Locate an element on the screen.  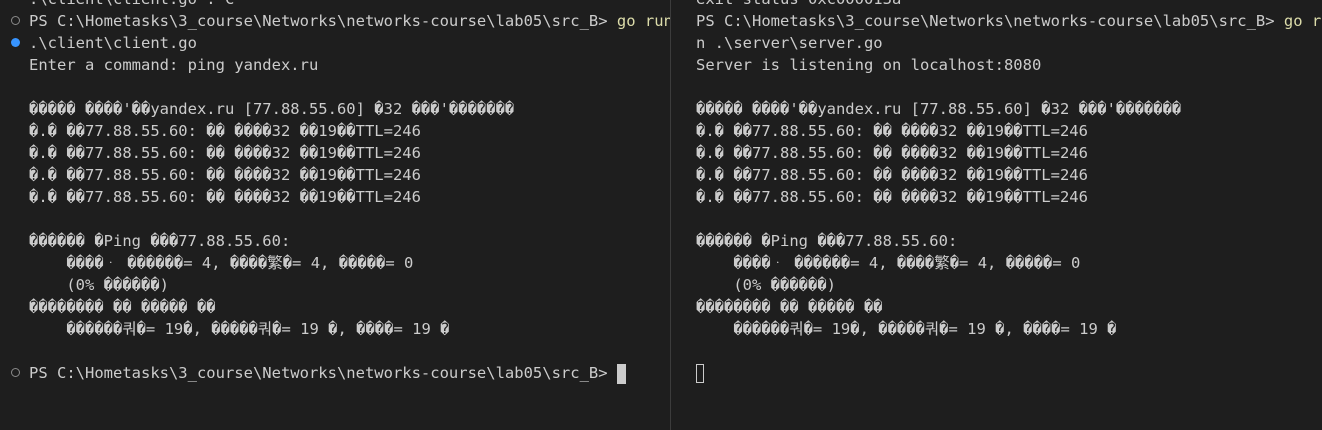
client-terminal-line: ������쿼�= 19�, �����쿼�= 19 �, ����= 19 � is located at coordinates (335, 329).